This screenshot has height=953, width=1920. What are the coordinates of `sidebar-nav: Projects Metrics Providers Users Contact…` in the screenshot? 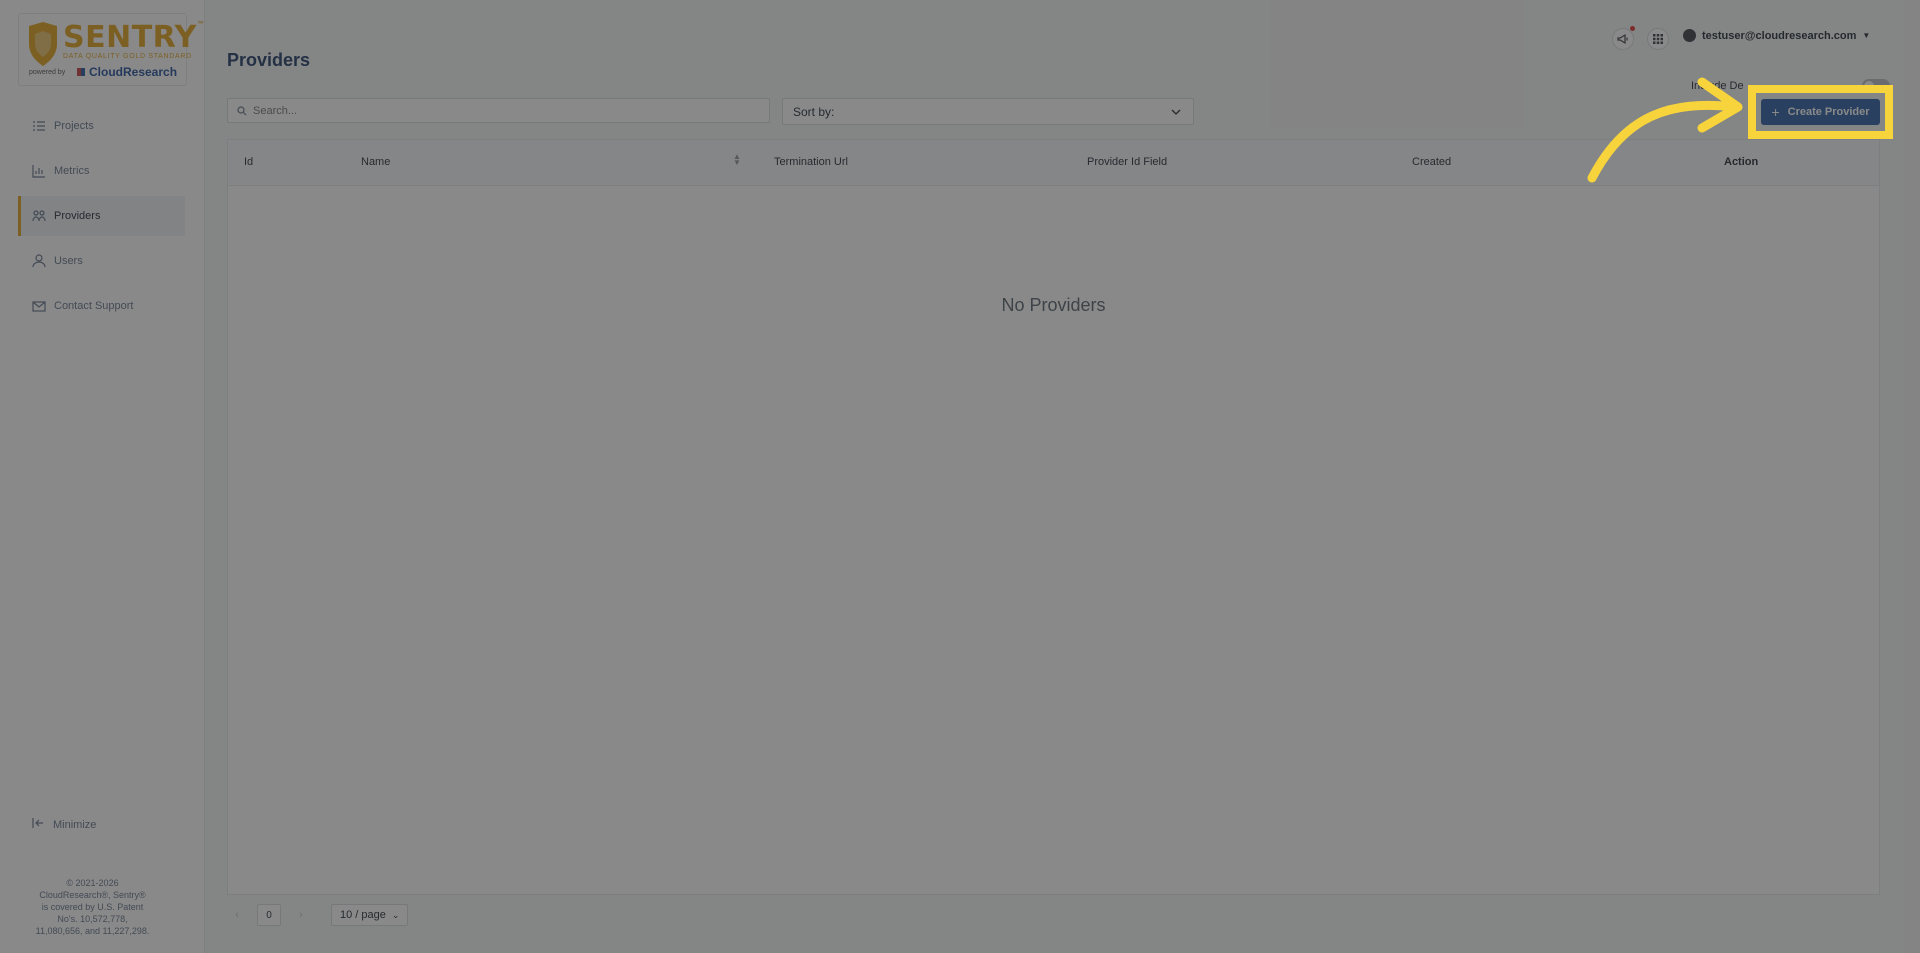 It's located at (101, 218).